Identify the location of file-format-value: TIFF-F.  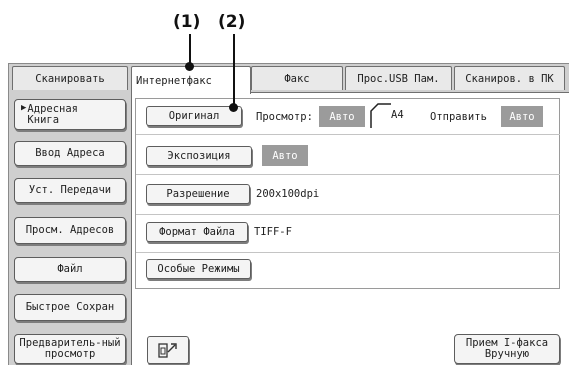
(273, 232).